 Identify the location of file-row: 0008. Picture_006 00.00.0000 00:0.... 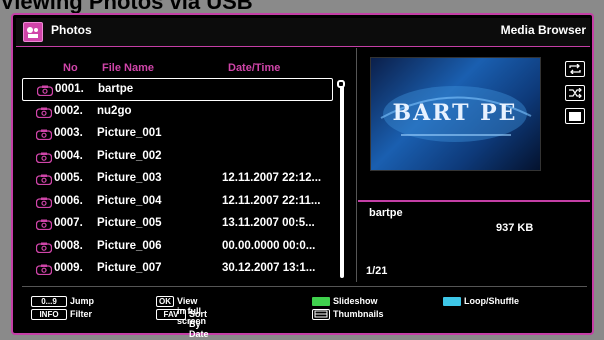
(177, 247).